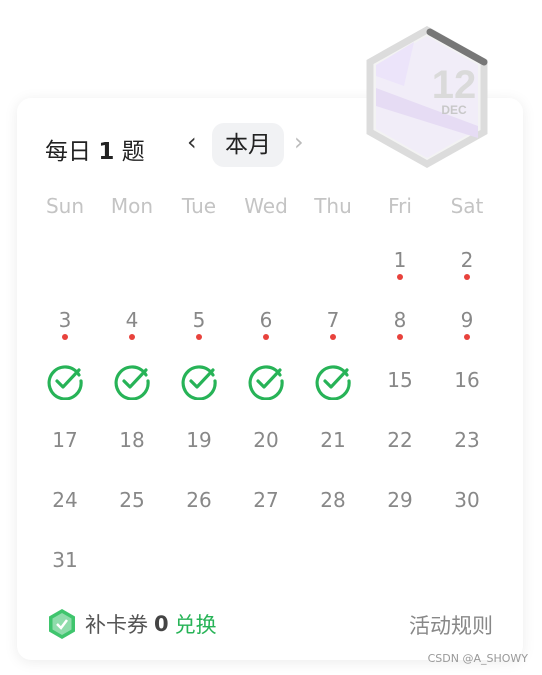 Image resolution: width=542 pixels, height=675 pixels. I want to click on weekday-fri: Fri, so click(400, 206).